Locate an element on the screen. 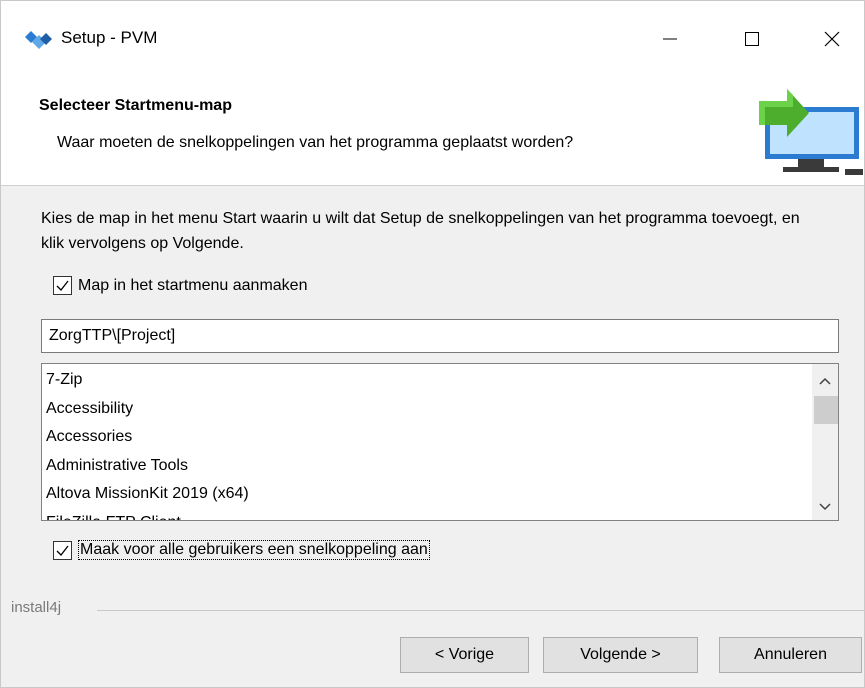  title-bar: Setup - PVM is located at coordinates (432, 40).